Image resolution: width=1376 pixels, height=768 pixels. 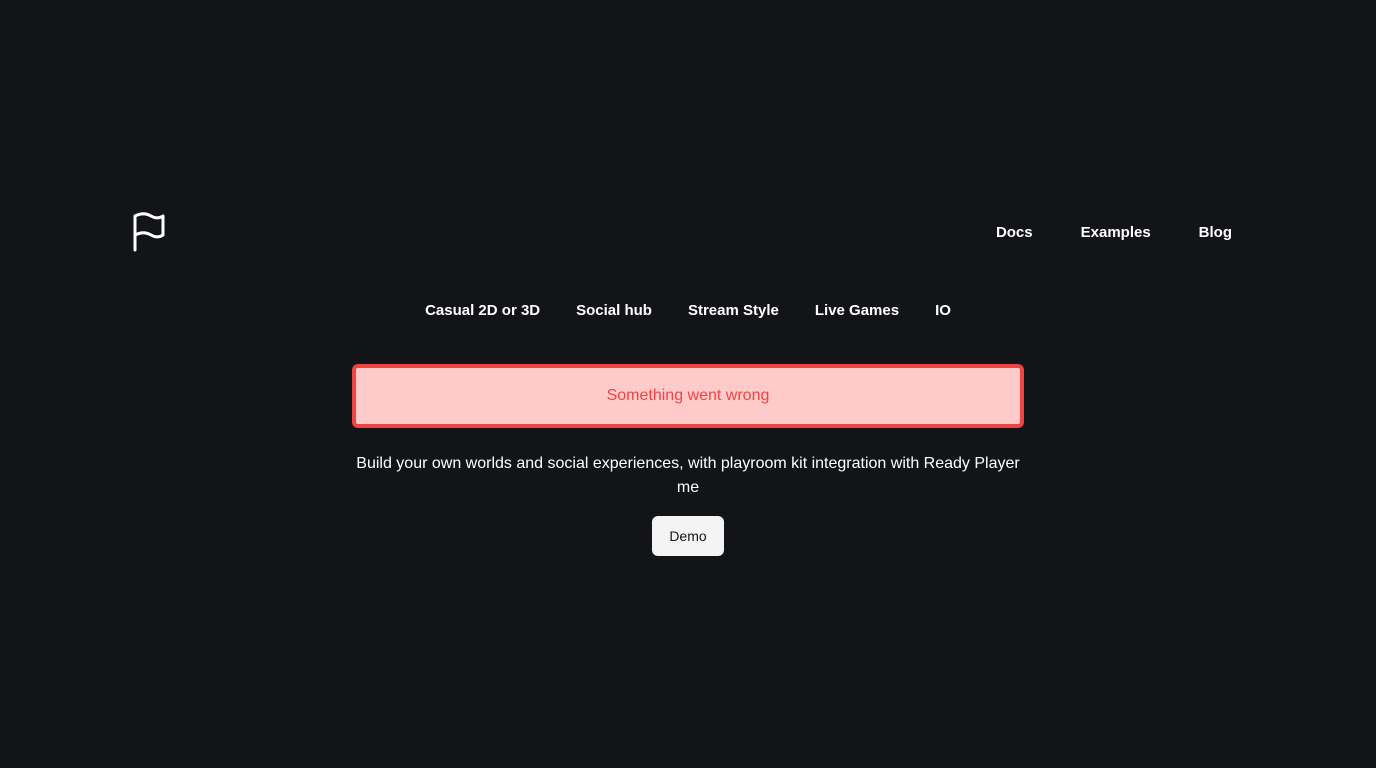 What do you see at coordinates (688, 232) in the screenshot?
I see `site-header: Docs Examples Blog` at bounding box center [688, 232].